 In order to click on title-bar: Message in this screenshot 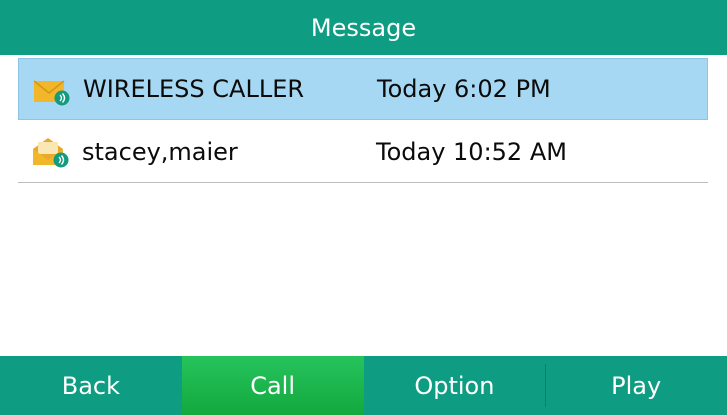, I will do `click(363, 27)`.